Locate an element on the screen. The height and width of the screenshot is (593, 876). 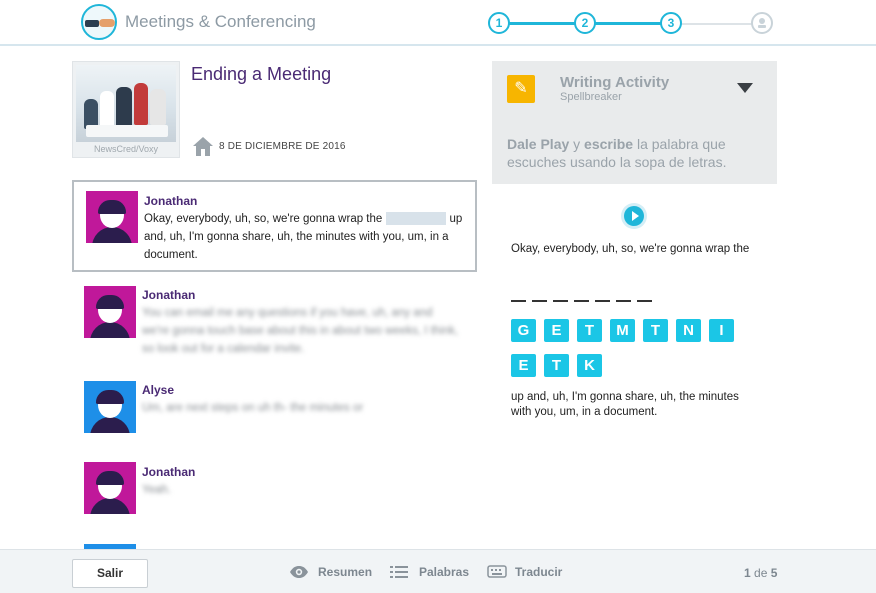
progress-steps: 1 2 3 is located at coordinates (631, 24).